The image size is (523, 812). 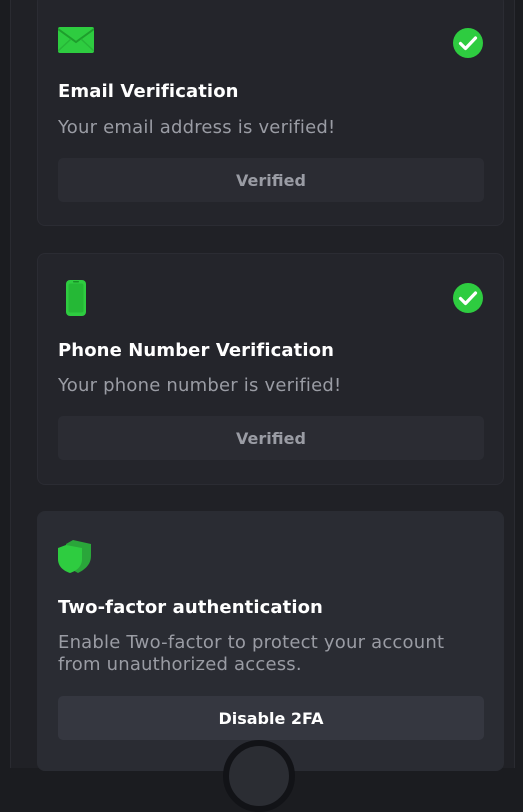 What do you see at coordinates (196, 350) in the screenshot?
I see `phone-card-title: Phone Number Verification` at bounding box center [196, 350].